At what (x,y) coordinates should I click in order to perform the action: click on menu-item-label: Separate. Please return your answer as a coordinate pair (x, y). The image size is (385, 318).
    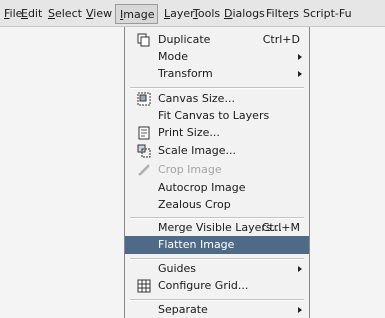
    Looking at the image, I should click on (183, 309).